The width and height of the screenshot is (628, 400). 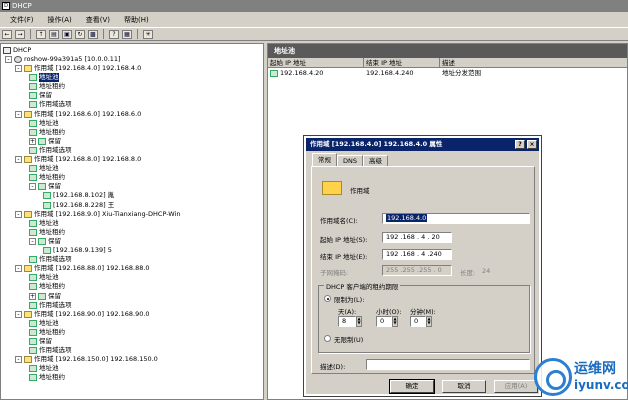 I want to click on refresh-icon: ↻, so click(x=80, y=34).